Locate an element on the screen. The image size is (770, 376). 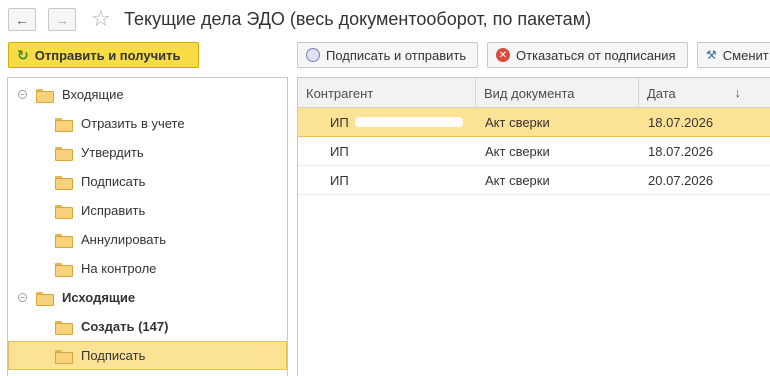
column-header-doc-type: Вид документа is located at coordinates (557, 93).